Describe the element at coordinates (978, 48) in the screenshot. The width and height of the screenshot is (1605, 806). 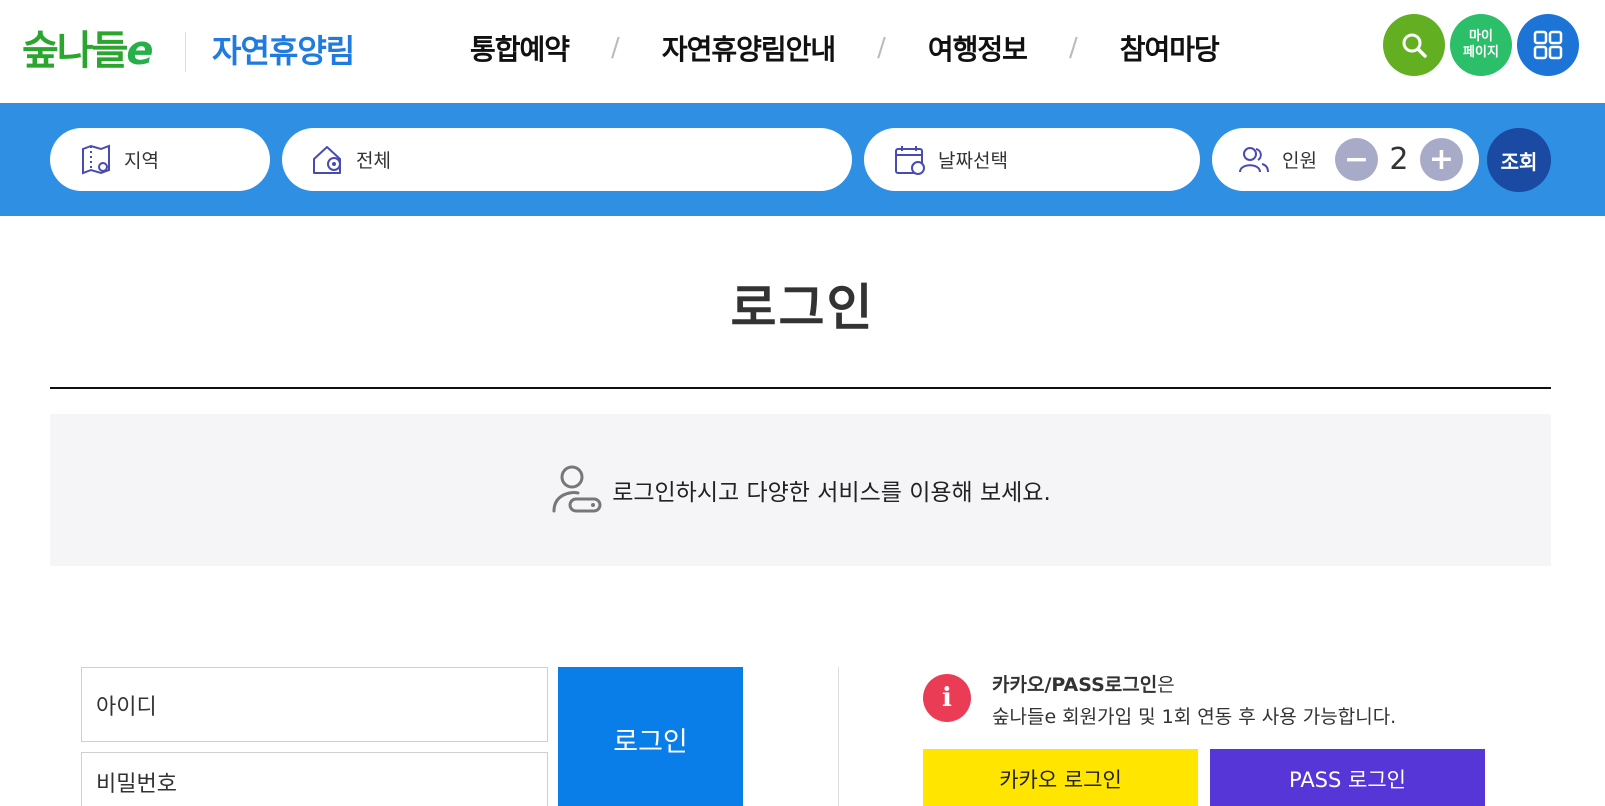
I see `nav-item-travel-info: 여행정보` at that location.